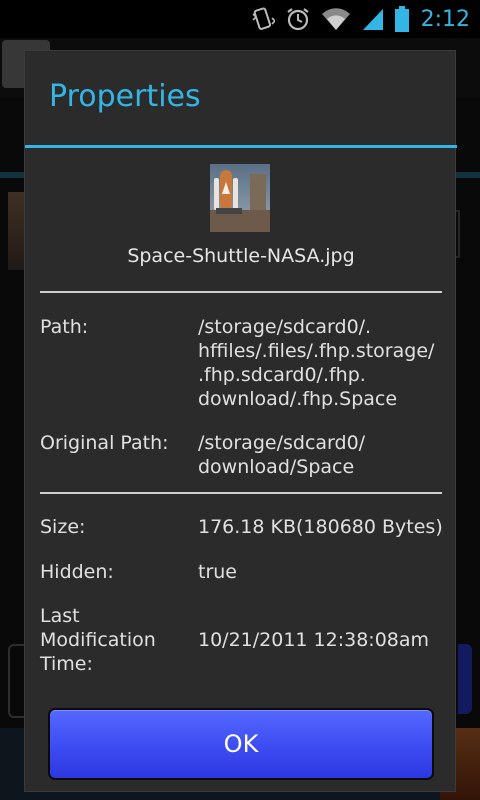 This screenshot has height=800, width=480. I want to click on path-line: hffiles/.files/.fhp.storage/, so click(316, 351).